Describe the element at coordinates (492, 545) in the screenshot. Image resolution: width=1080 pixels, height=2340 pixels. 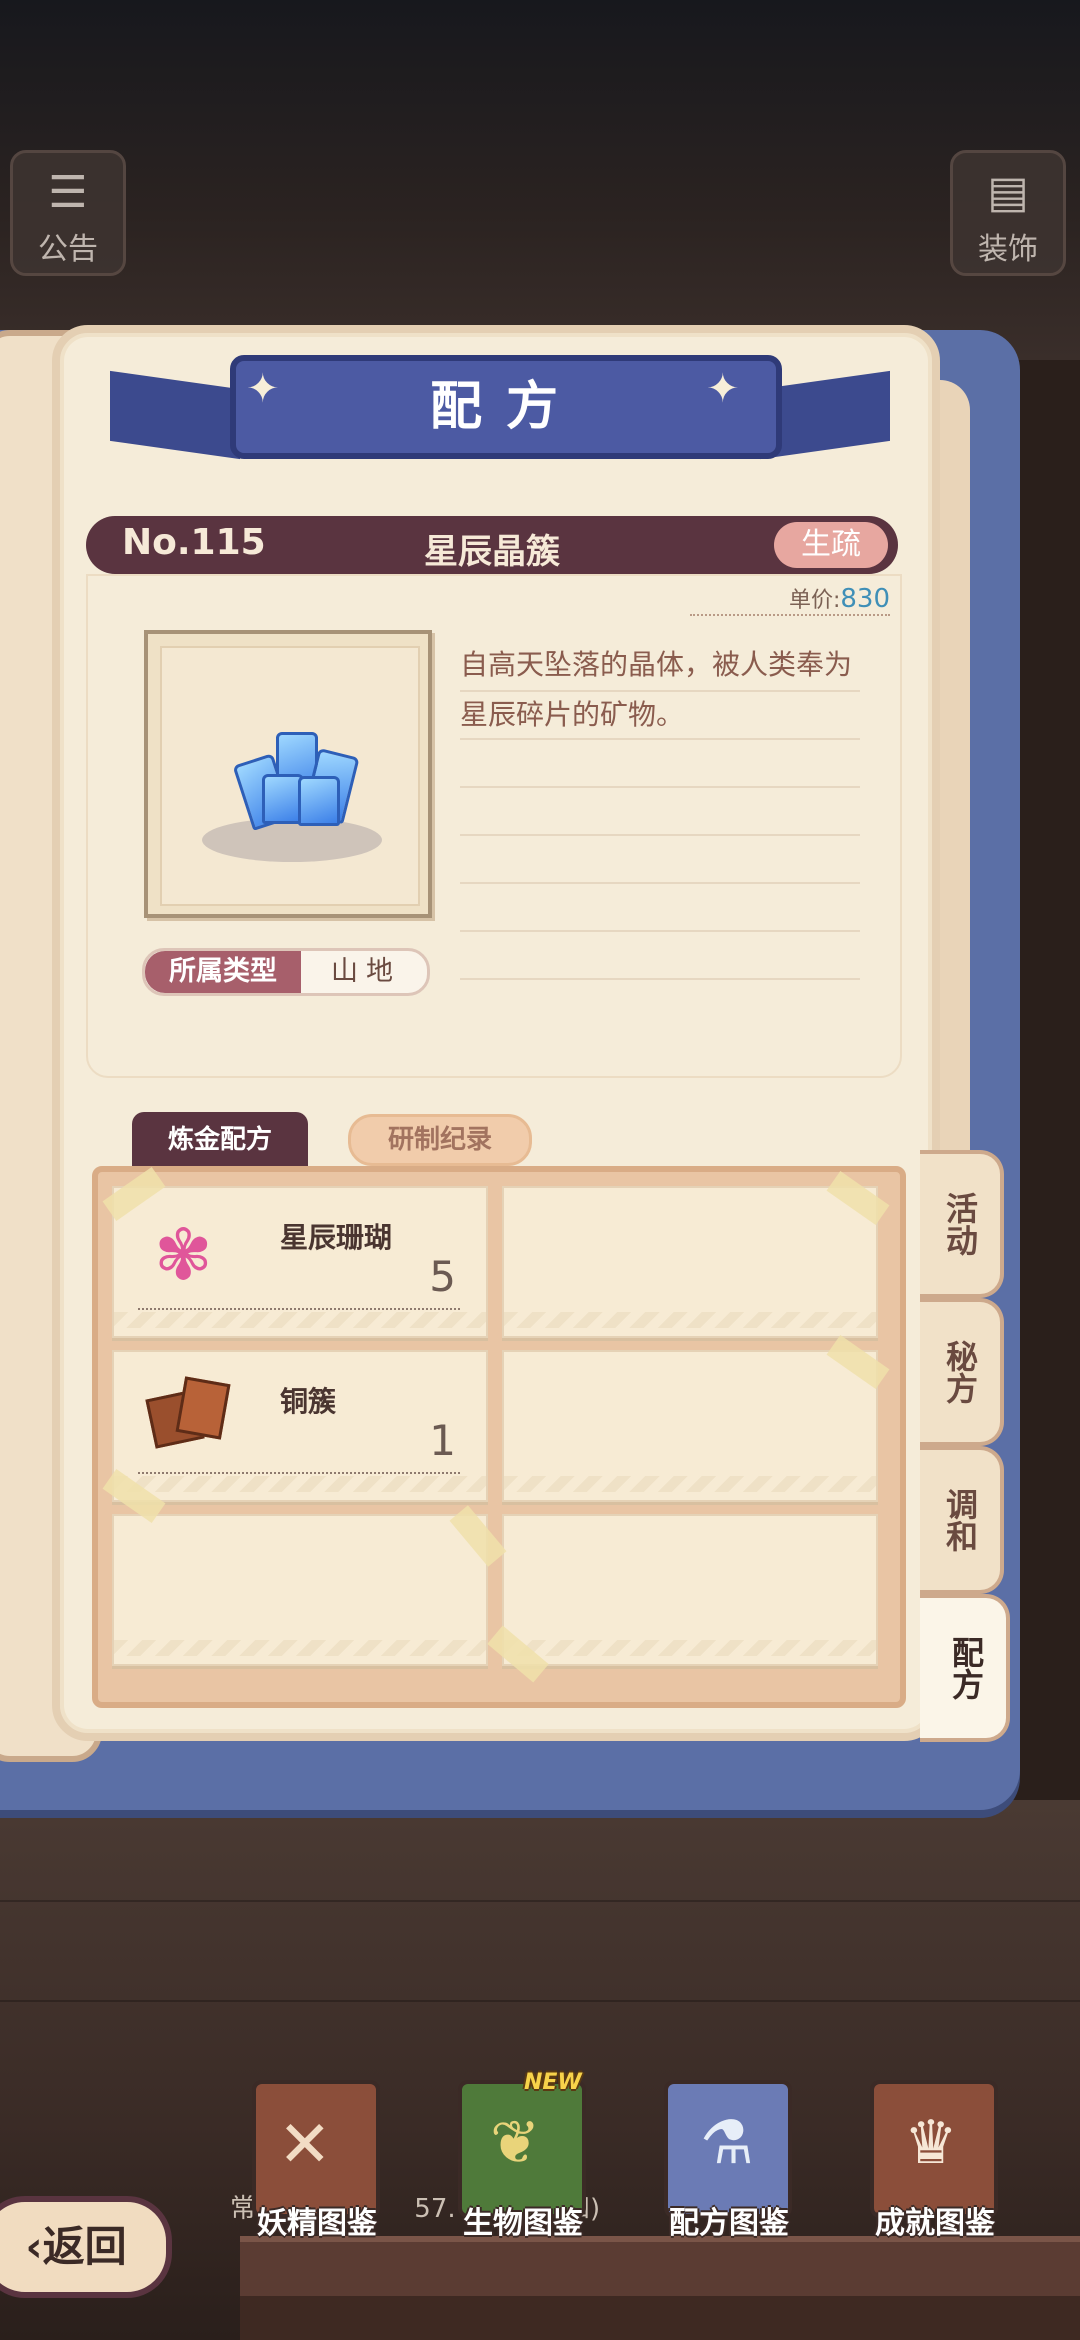
I see `item-header: No.115 星辰晶簇 生疏` at that location.